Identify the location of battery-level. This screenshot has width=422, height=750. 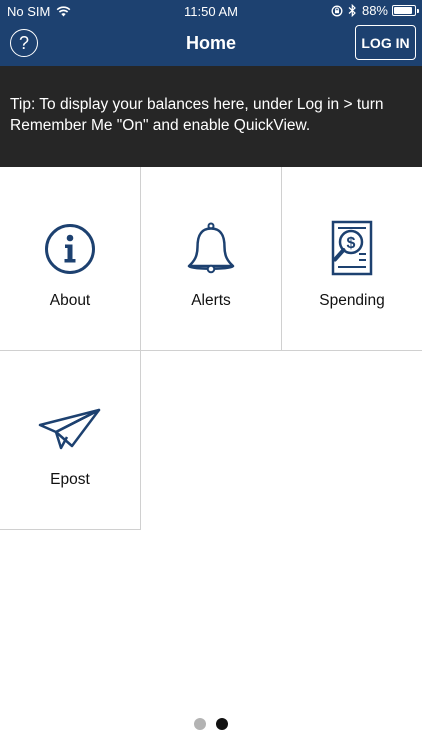
(403, 10).